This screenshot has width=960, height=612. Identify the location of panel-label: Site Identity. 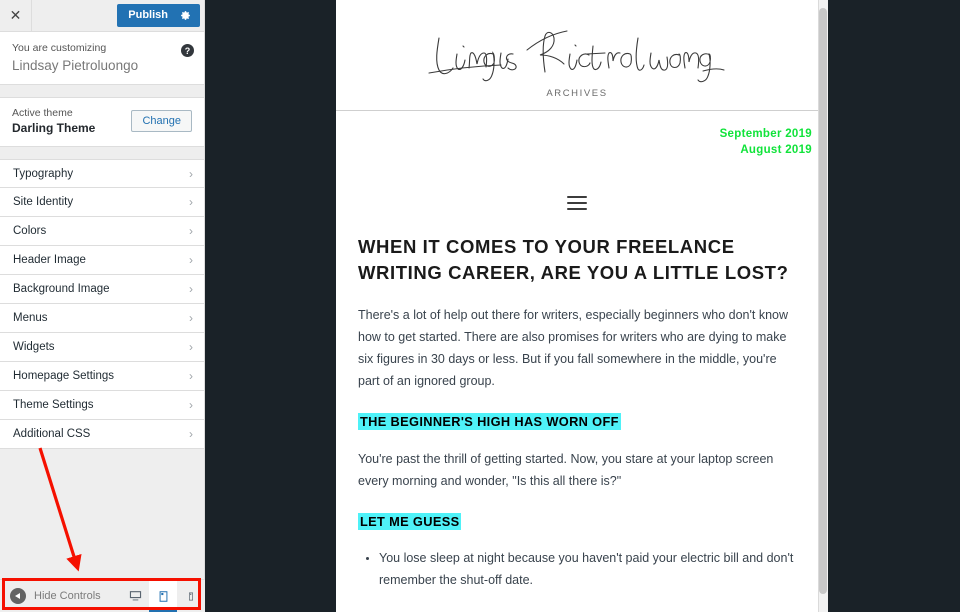
(43, 202).